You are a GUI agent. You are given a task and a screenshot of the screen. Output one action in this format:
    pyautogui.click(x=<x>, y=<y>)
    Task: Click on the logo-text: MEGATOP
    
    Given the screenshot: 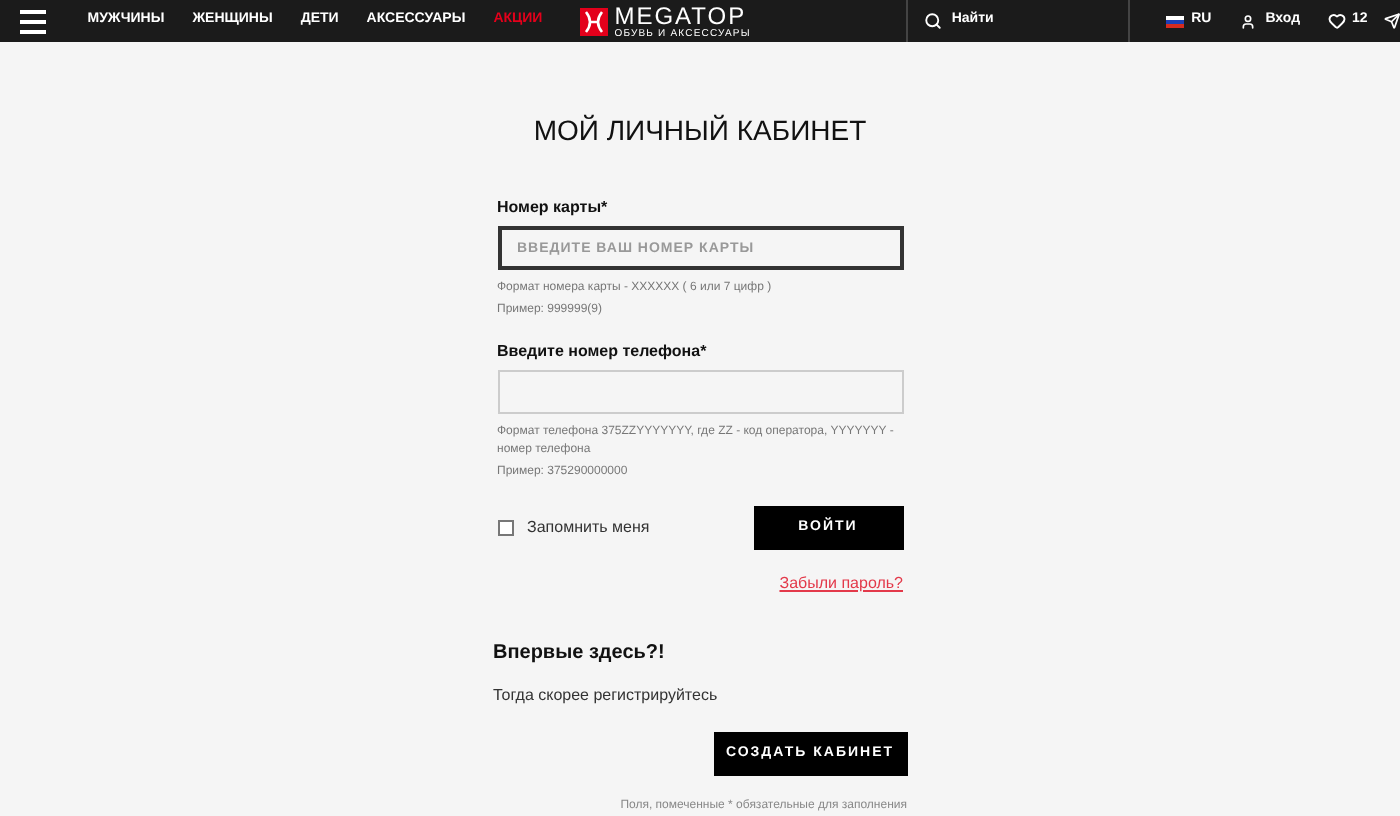 What is the action you would take?
    pyautogui.click(x=681, y=15)
    